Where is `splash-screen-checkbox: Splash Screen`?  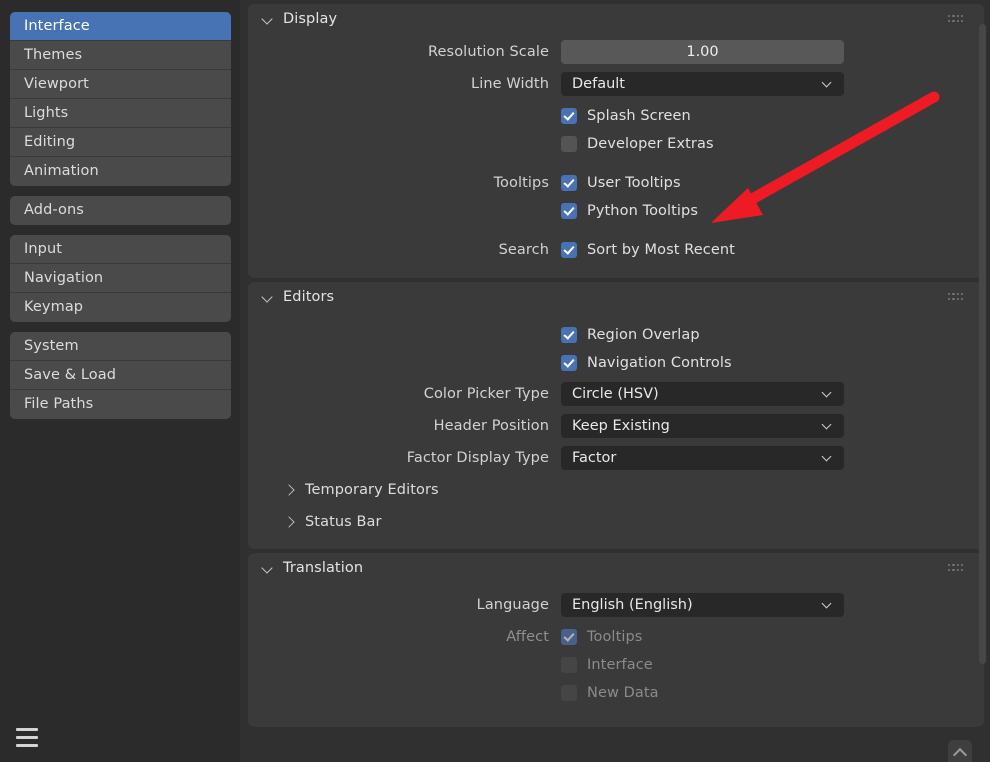 splash-screen-checkbox: Splash Screen is located at coordinates (626, 115).